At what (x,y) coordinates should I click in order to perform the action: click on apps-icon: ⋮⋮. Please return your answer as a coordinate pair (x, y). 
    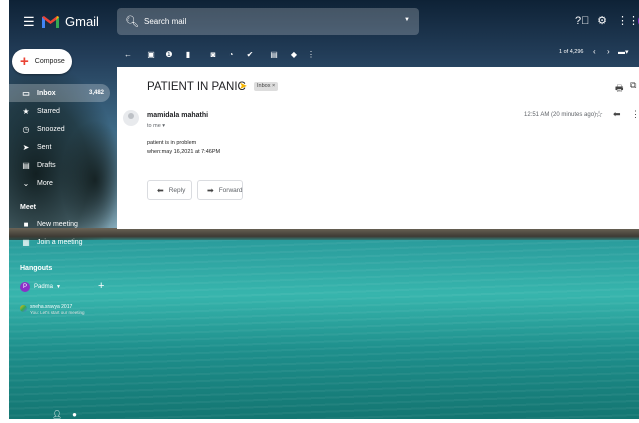
    Looking at the image, I should click on (628, 21).